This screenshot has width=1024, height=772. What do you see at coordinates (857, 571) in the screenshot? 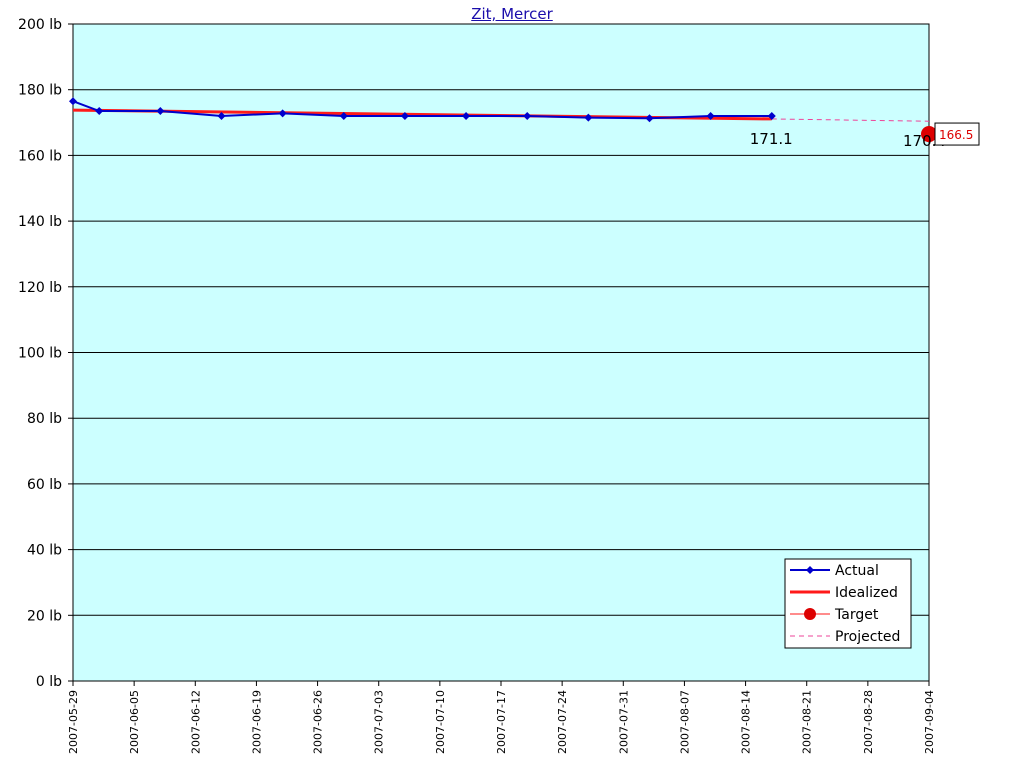
I see `legend-label: Actual` at bounding box center [857, 571].